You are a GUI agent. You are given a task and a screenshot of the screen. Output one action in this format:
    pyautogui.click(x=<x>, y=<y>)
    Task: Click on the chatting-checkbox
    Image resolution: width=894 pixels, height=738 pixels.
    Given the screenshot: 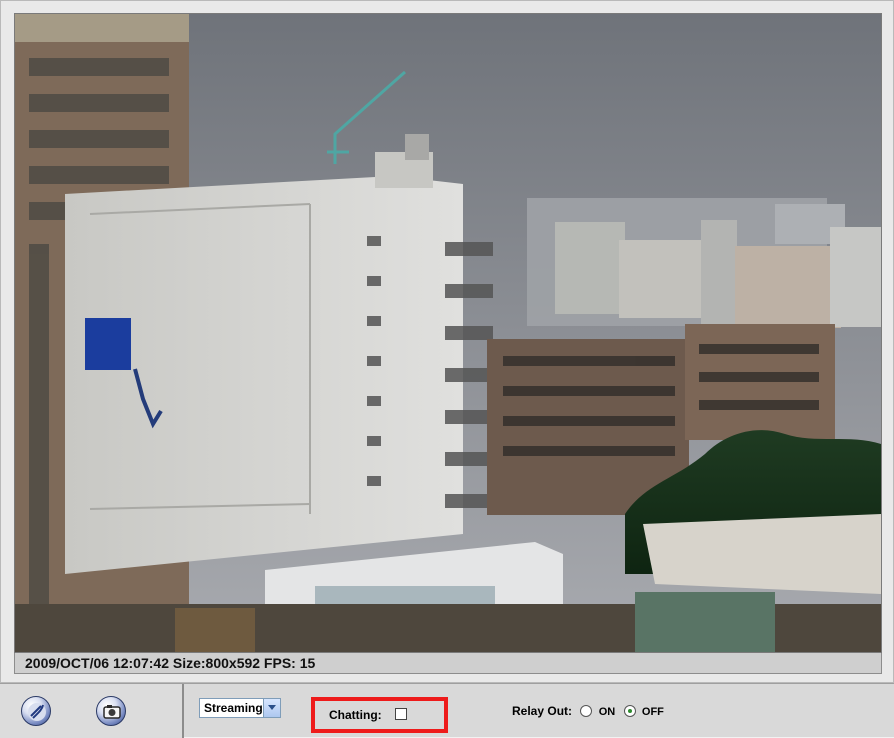 What is the action you would take?
    pyautogui.click(x=401, y=714)
    